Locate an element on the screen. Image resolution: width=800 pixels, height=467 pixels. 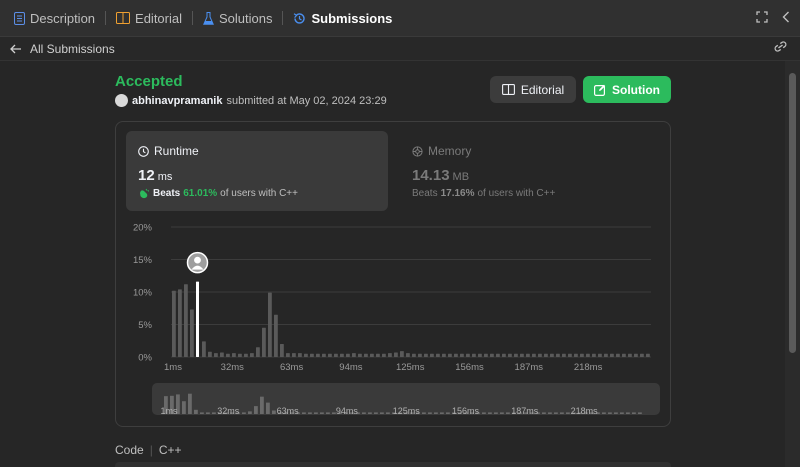
runtime-unit: ms is located at coordinates (165, 177).